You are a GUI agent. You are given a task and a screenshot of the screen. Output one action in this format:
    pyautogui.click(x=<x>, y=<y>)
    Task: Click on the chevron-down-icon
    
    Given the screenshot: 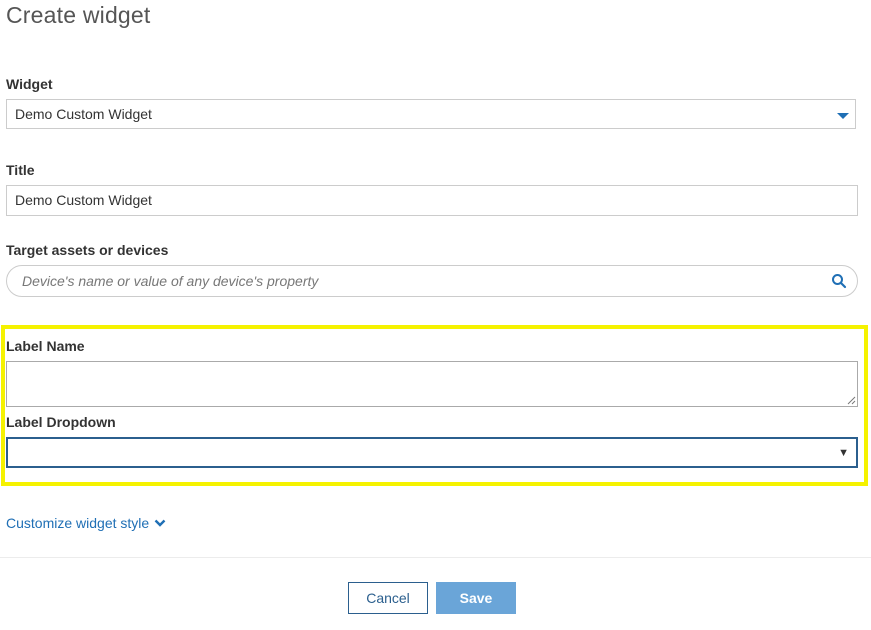 What is the action you would take?
    pyautogui.click(x=160, y=523)
    